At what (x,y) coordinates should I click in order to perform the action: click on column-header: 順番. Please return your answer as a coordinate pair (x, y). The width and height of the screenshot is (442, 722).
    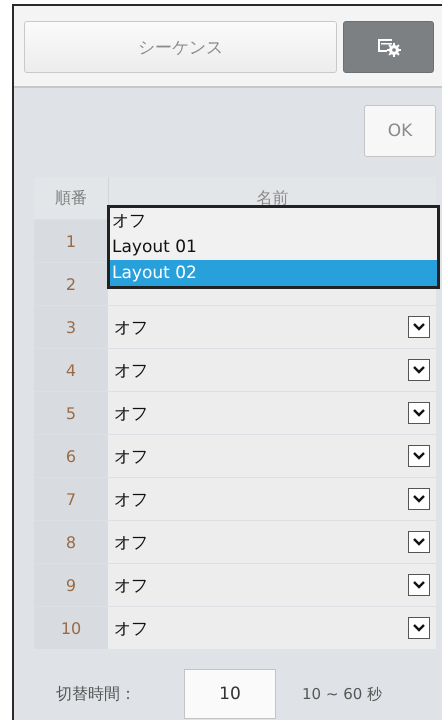
    Looking at the image, I should click on (71, 198).